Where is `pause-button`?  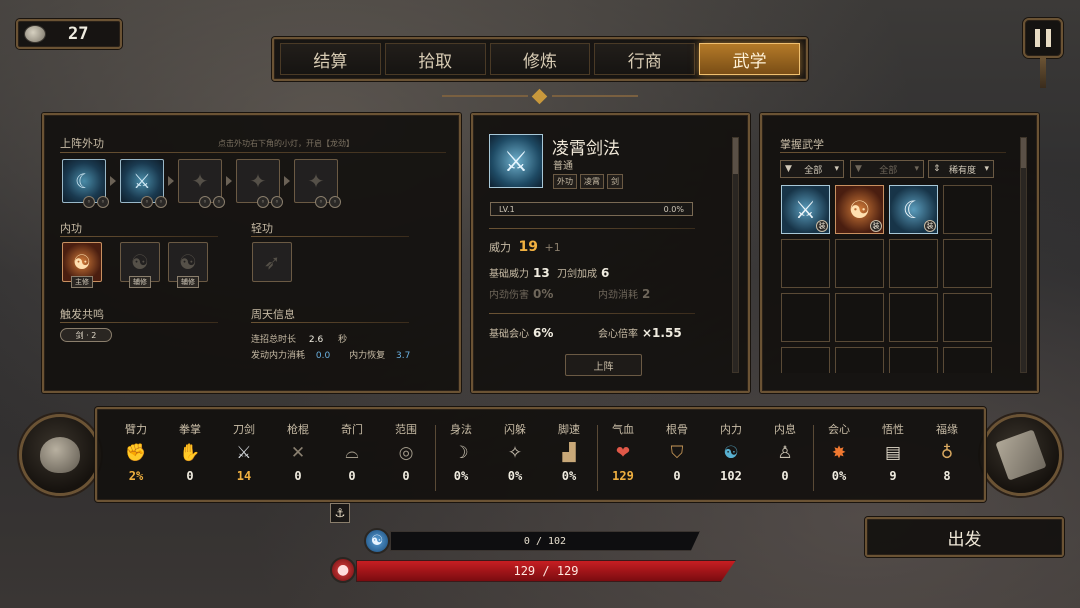
pause-button is located at coordinates (1043, 38).